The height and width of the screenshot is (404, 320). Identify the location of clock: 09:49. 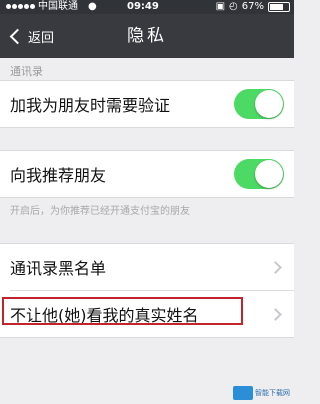
(143, 6).